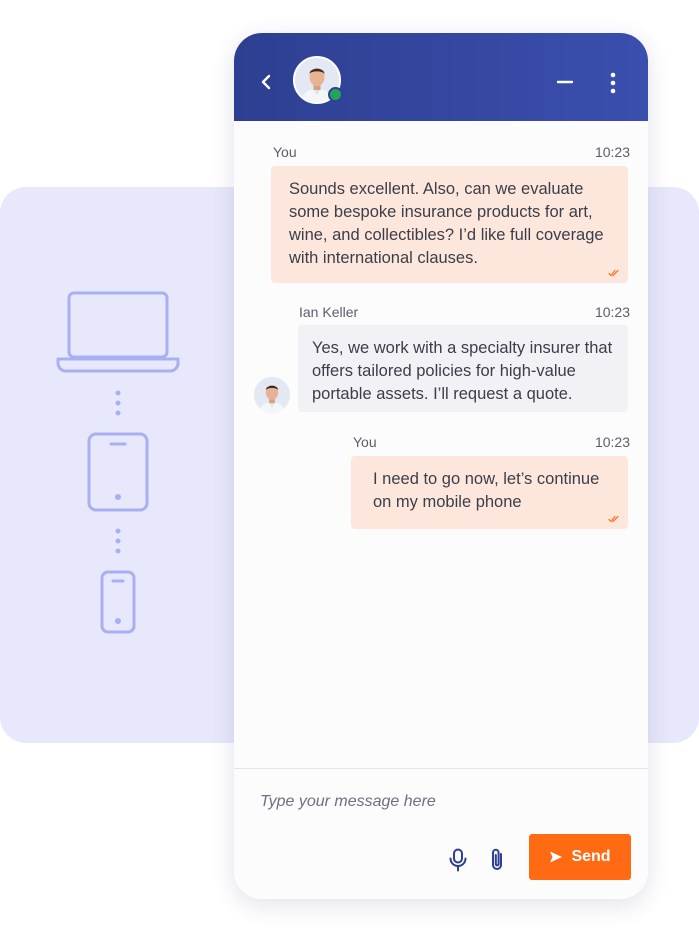 The height and width of the screenshot is (943, 699). Describe the element at coordinates (441, 212) in the screenshot. I see `message-line: some bespoke insurance products for art,` at that location.